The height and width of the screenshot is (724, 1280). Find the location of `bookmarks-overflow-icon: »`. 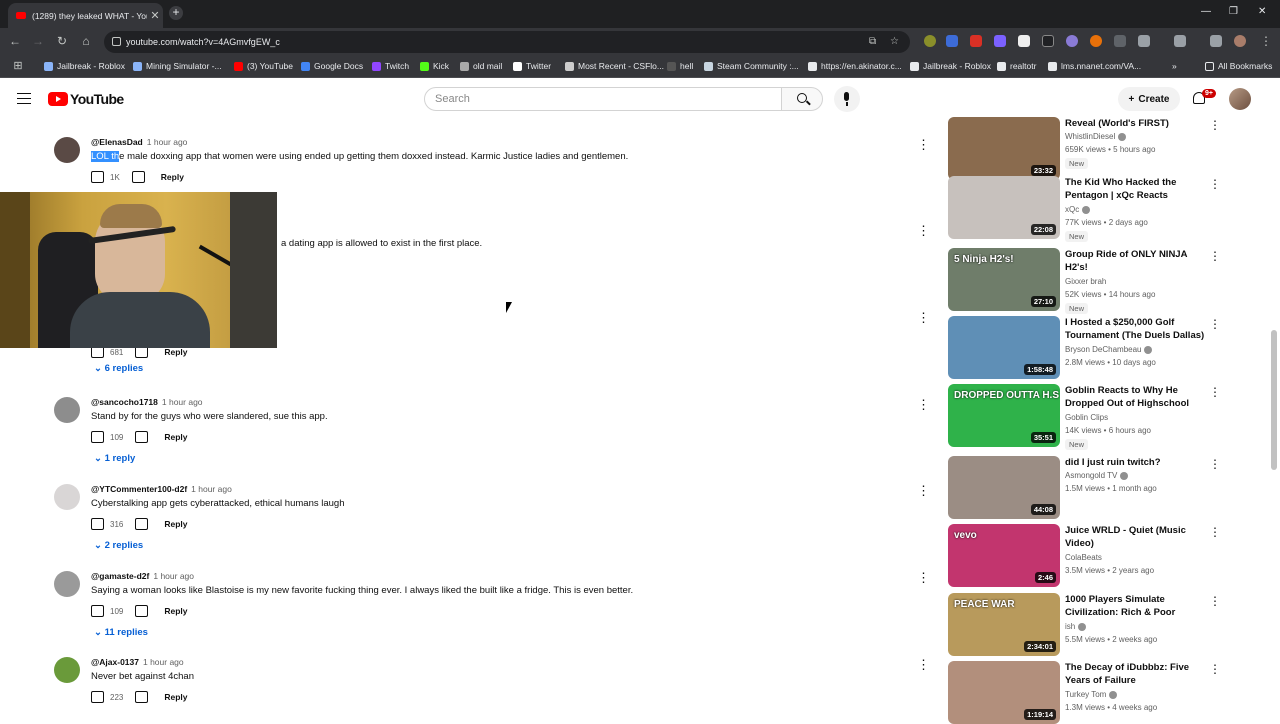

bookmarks-overflow-icon: » is located at coordinates (1174, 66).